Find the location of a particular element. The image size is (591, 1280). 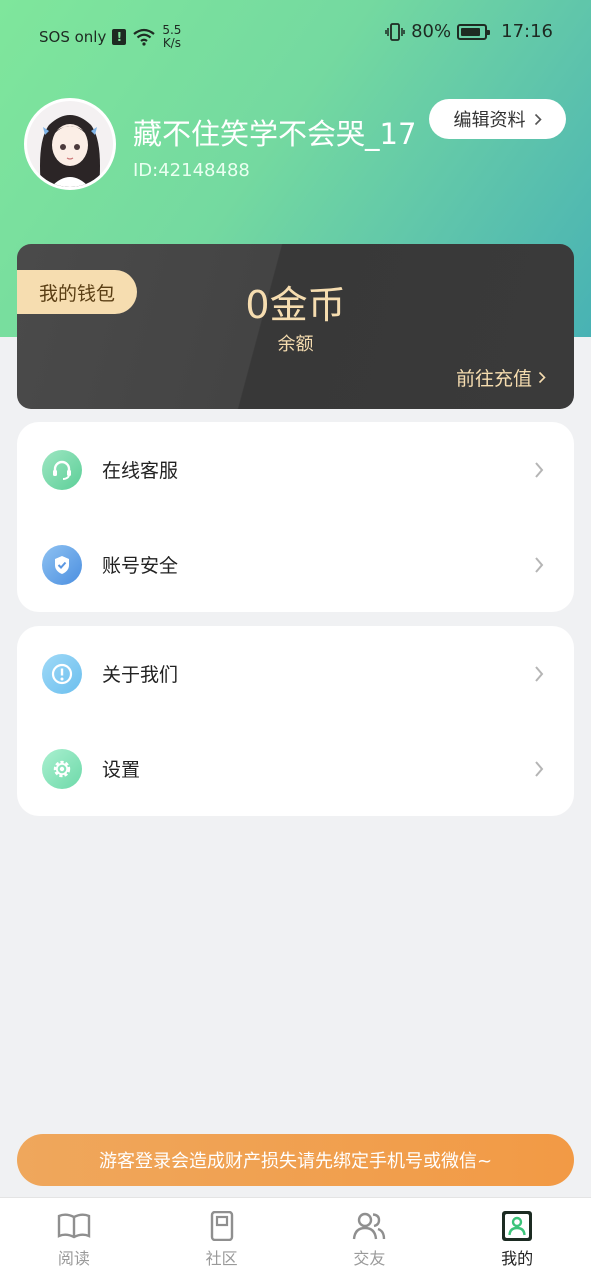

bottom-tab-bar: 阅读 社区 交友 我的 is located at coordinates (295, 1238).